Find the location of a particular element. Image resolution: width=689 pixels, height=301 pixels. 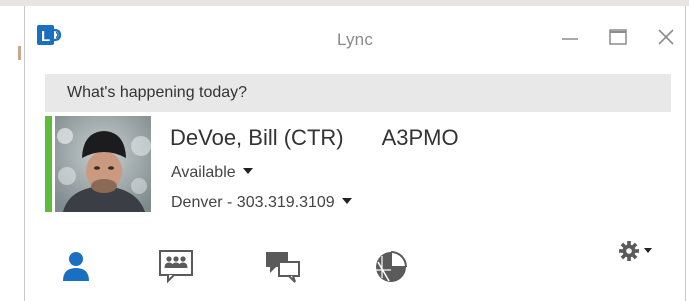

avatar is located at coordinates (103, 164).